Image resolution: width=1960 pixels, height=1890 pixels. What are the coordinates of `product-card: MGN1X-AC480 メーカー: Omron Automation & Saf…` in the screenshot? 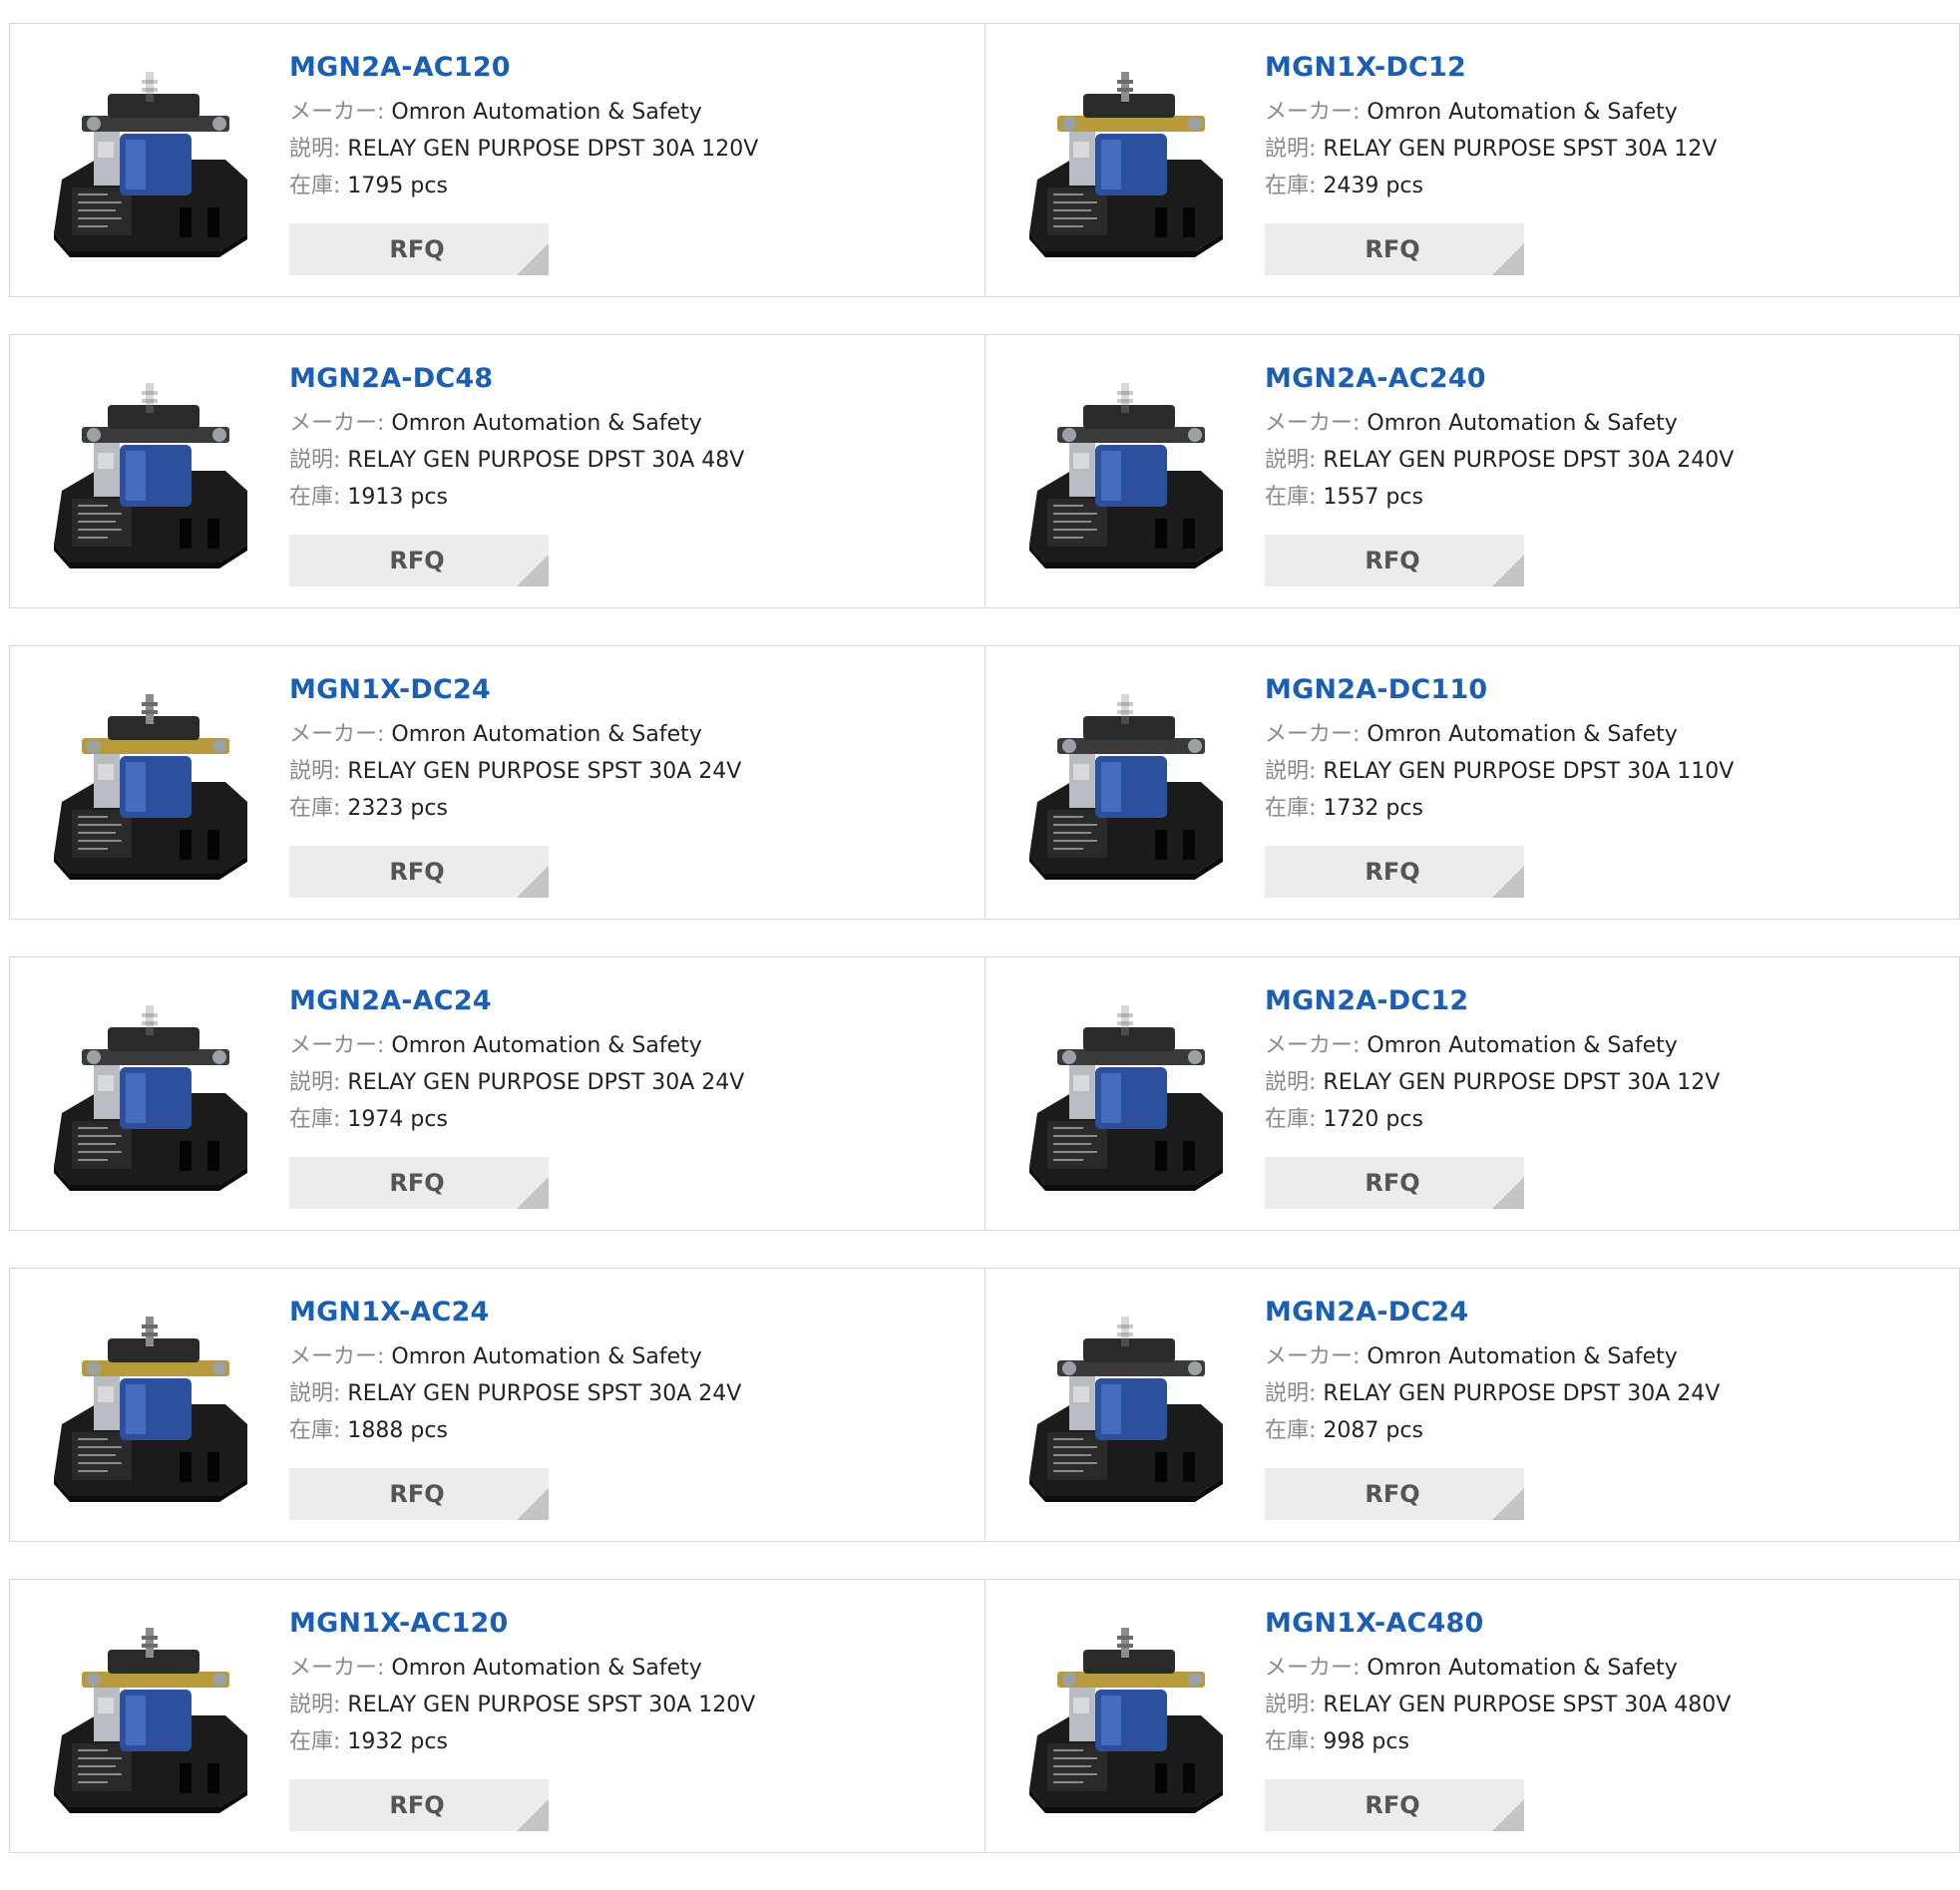 It's located at (1471, 1716).